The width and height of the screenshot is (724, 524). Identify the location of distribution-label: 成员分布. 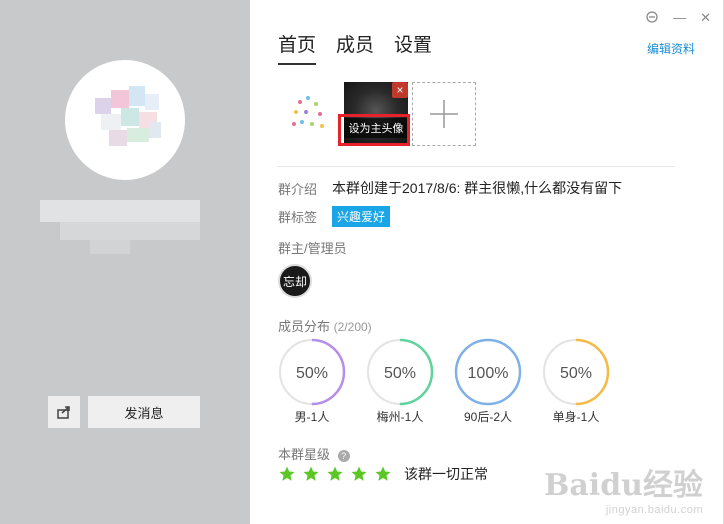
(304, 326).